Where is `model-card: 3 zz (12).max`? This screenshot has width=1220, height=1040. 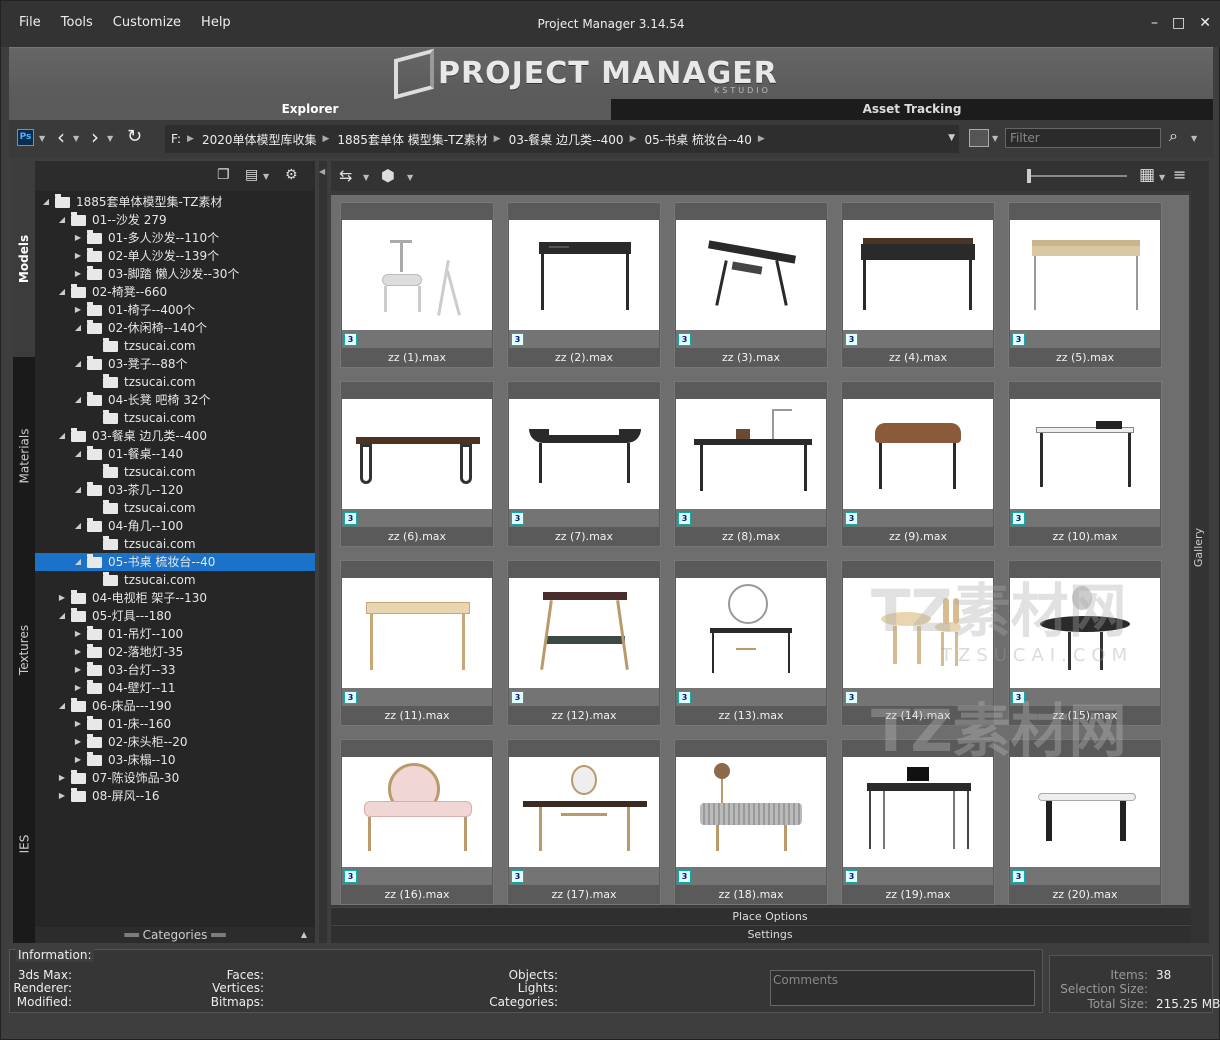 model-card: 3 zz (12).max is located at coordinates (584, 643).